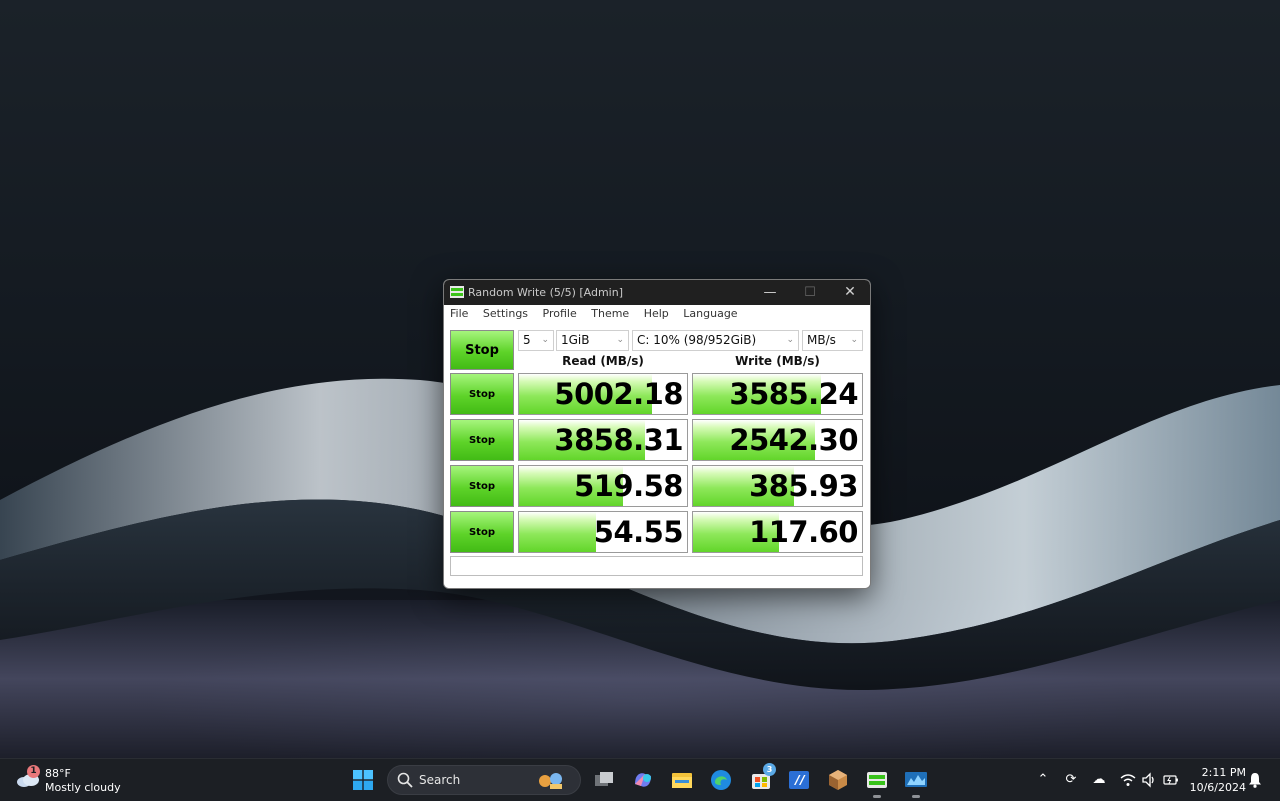  What do you see at coordinates (770, 292) in the screenshot?
I see `minimize-button: —` at bounding box center [770, 292].